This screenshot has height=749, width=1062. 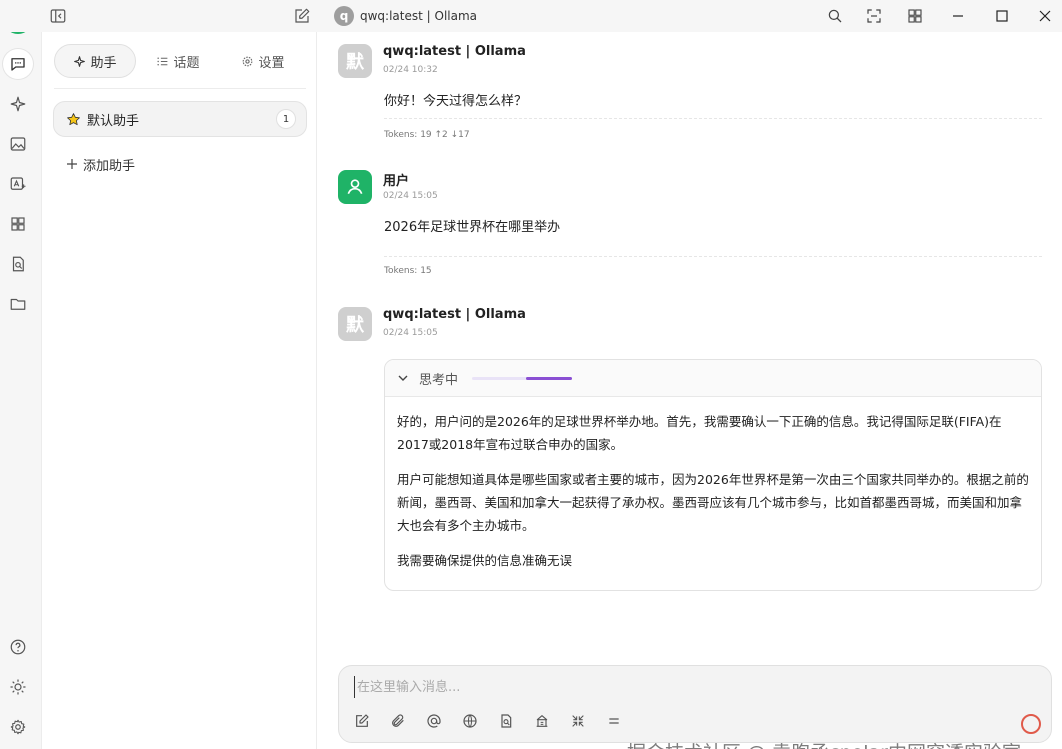 I want to click on maximize-button, so click(x=1002, y=16).